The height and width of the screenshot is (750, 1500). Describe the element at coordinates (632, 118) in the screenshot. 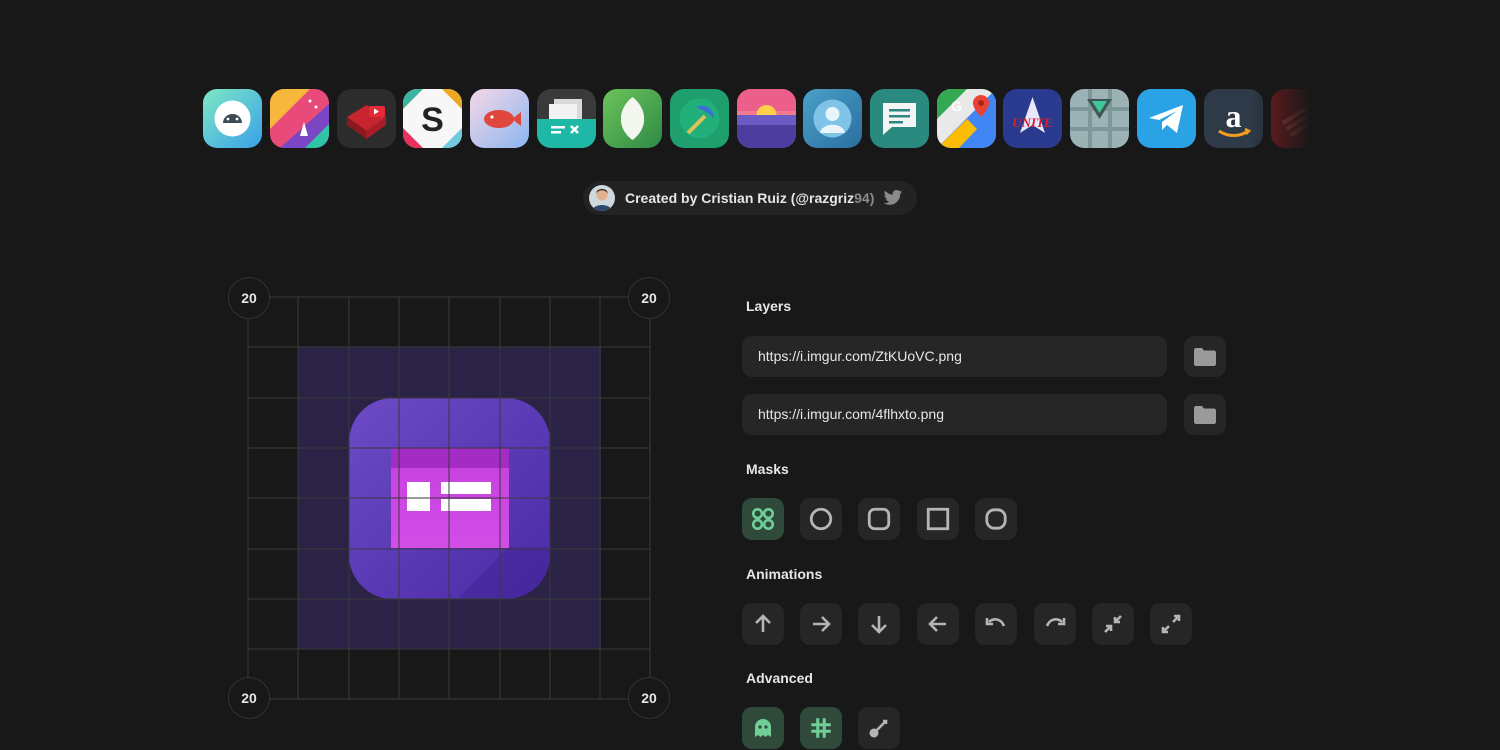

I see `leaf-app-icon` at that location.